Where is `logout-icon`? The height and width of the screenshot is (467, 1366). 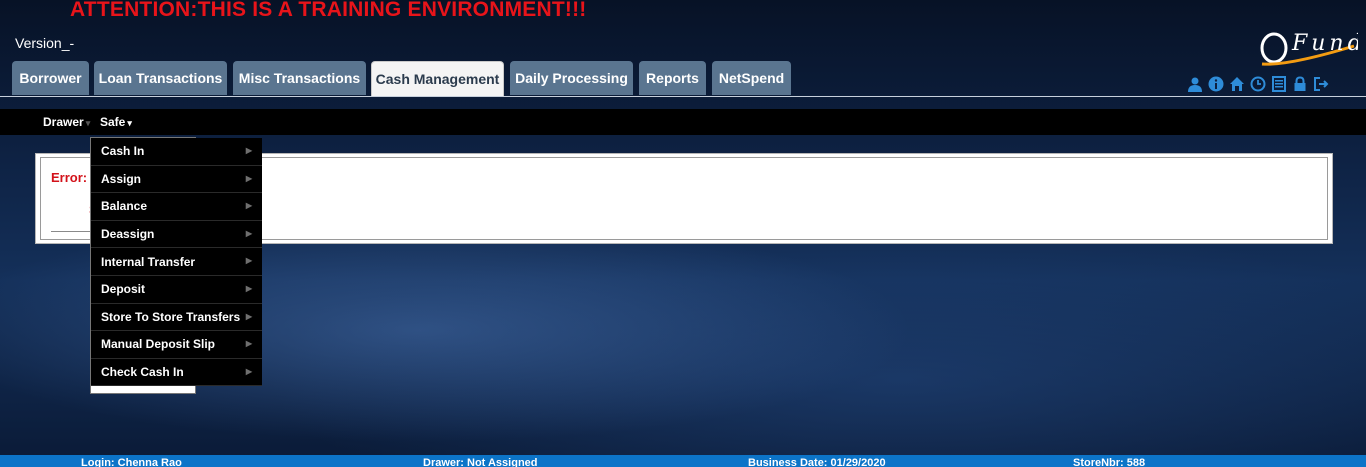
logout-icon is located at coordinates (1321, 84).